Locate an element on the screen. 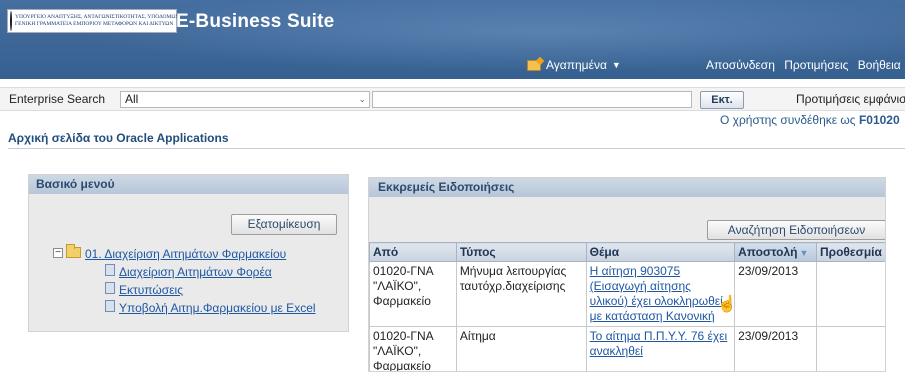 Image resolution: width=905 pixels, height=372 pixels. column-header-sent: Αποστολή ▼ is located at coordinates (776, 252).